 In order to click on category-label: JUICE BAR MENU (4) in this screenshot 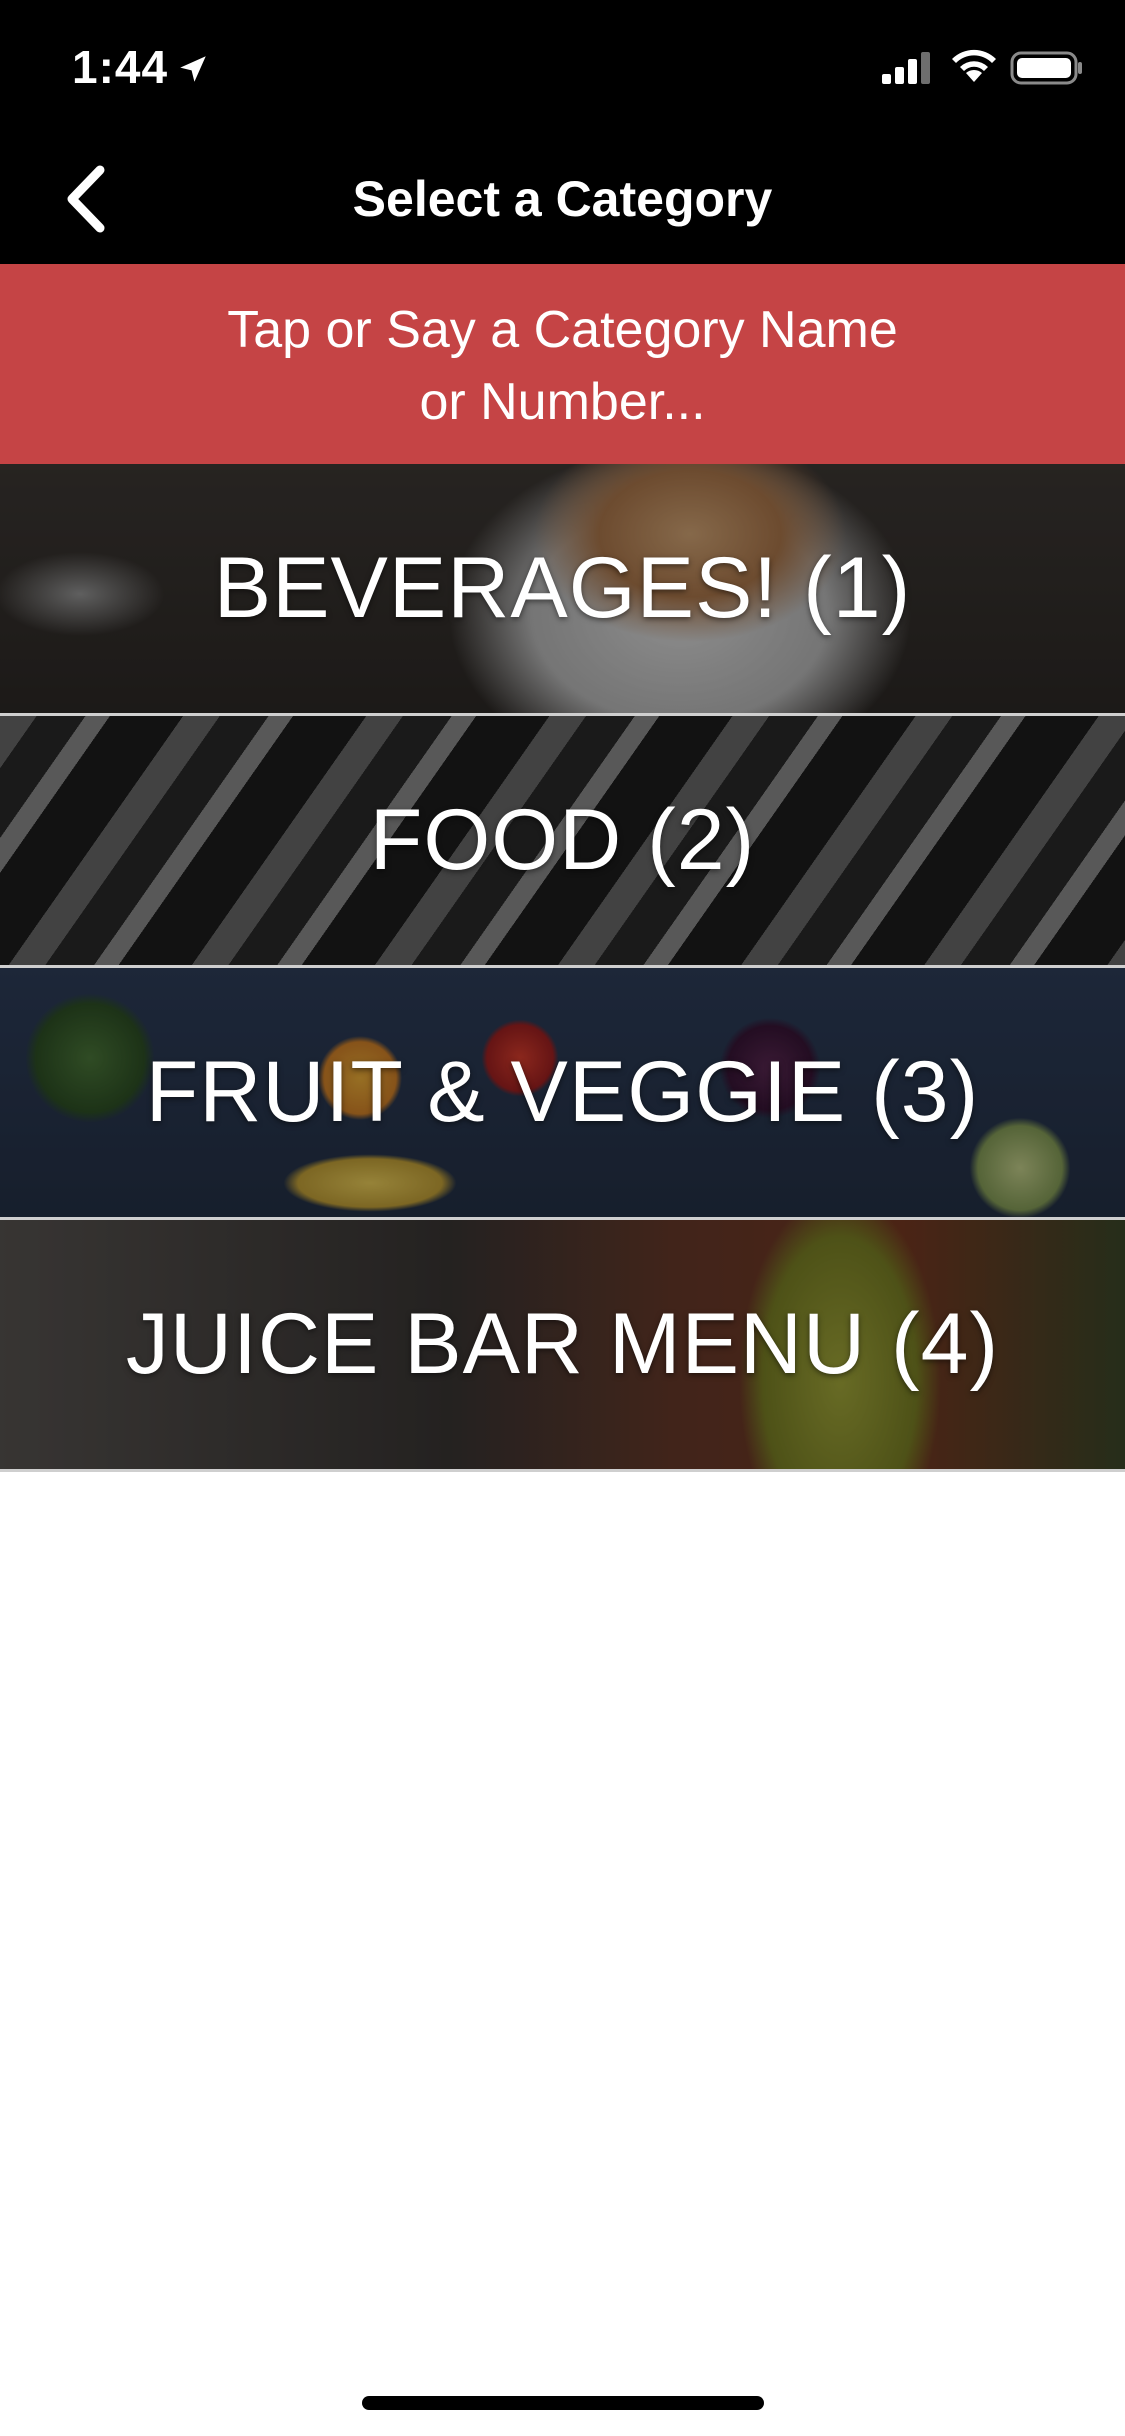, I will do `click(562, 1344)`.